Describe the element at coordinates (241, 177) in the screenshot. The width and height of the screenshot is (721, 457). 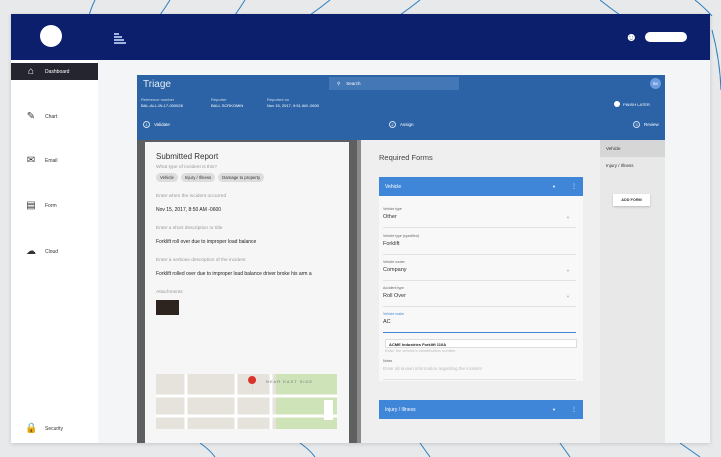
I see `chip-damage: Damage to property` at that location.